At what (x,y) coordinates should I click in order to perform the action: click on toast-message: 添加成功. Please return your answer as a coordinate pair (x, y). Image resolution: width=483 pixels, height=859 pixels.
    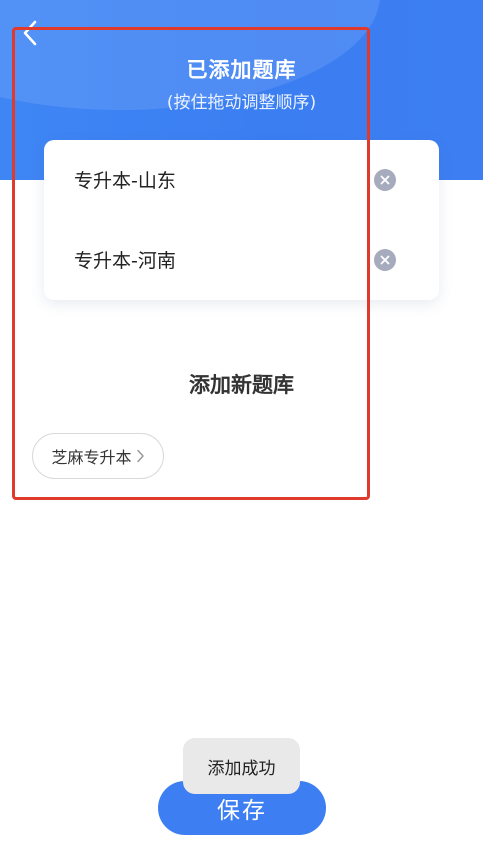
    Looking at the image, I should click on (241, 766).